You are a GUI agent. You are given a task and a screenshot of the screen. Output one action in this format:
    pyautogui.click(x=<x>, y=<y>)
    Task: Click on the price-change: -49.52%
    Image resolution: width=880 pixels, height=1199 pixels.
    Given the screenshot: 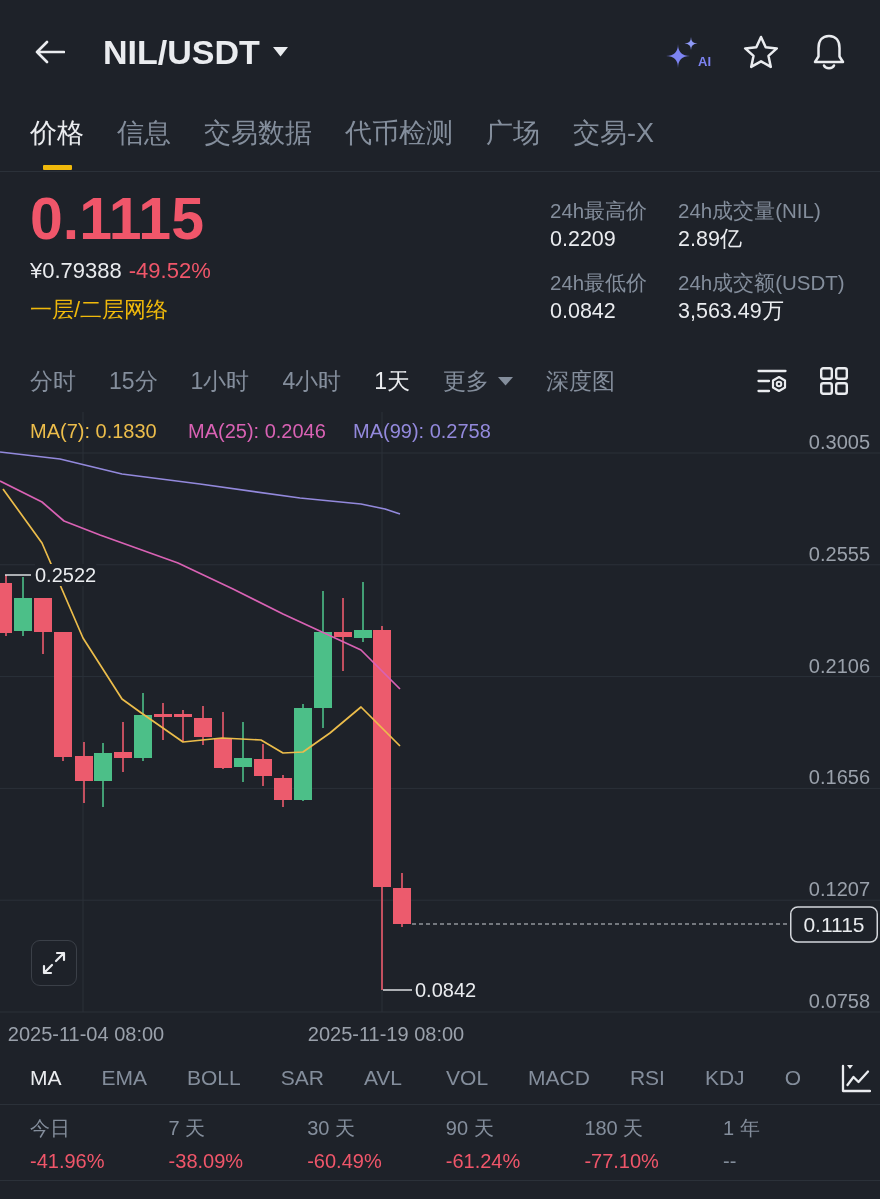 What is the action you would take?
    pyautogui.click(x=169, y=271)
    